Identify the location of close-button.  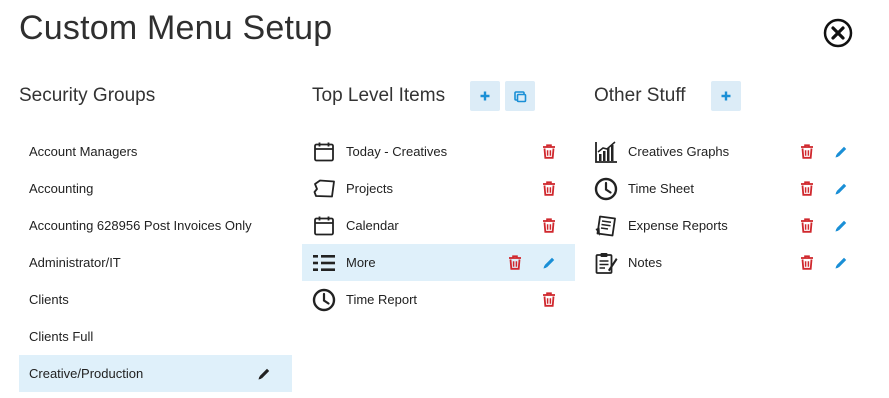
(838, 33).